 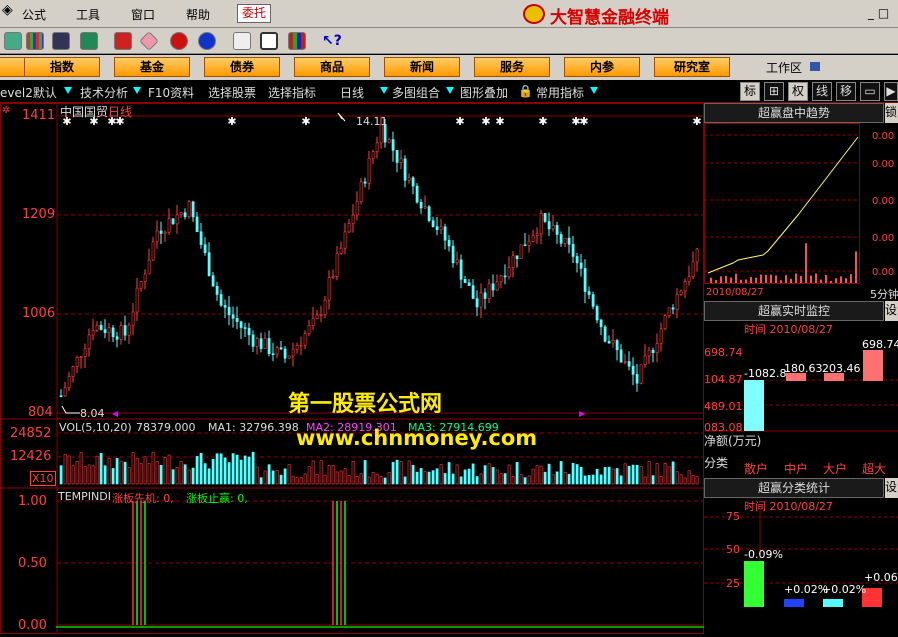 What do you see at coordinates (416, 92) in the screenshot?
I see `menu-multi-chart: 多图组合` at bounding box center [416, 92].